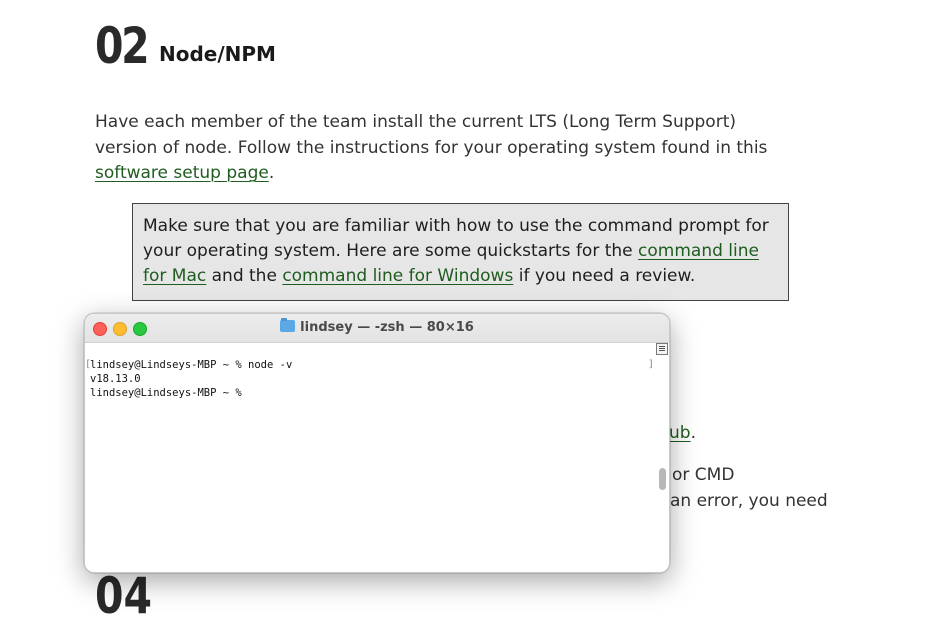  What do you see at coordinates (693, 433) in the screenshot?
I see `hidden-link-period: .` at bounding box center [693, 433].